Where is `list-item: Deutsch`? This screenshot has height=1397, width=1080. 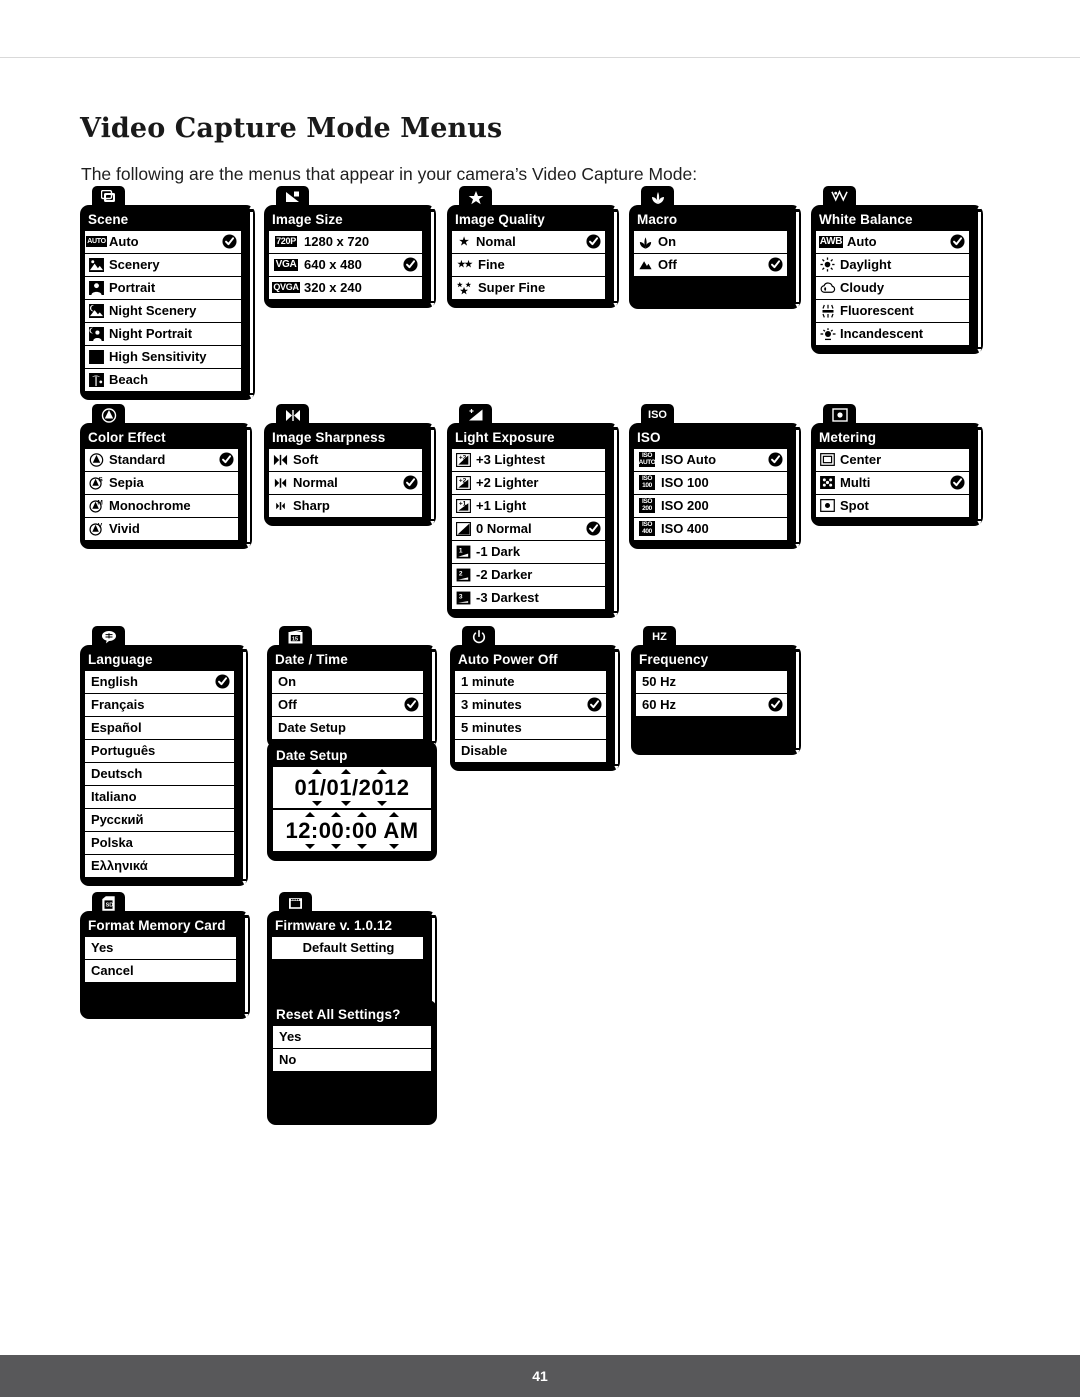 list-item: Deutsch is located at coordinates (159, 774).